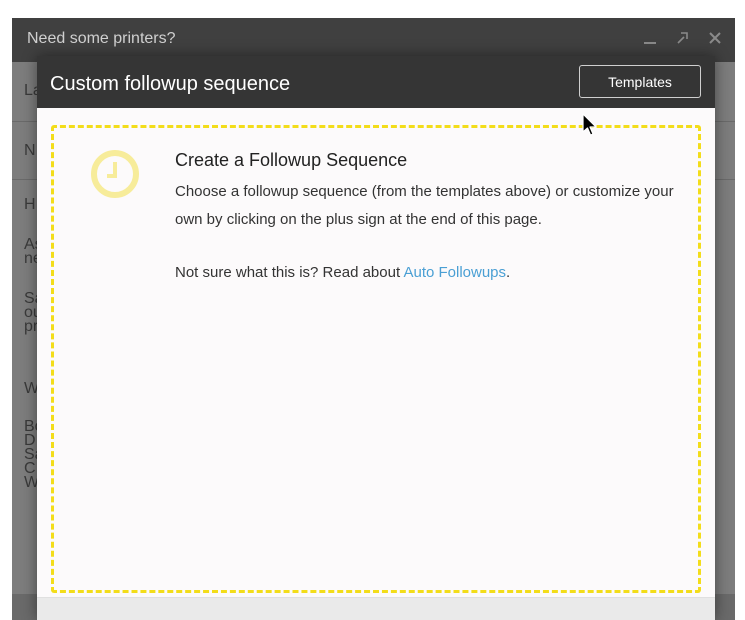  What do you see at coordinates (101, 38) in the screenshot?
I see `compose-title: Need some printers?` at bounding box center [101, 38].